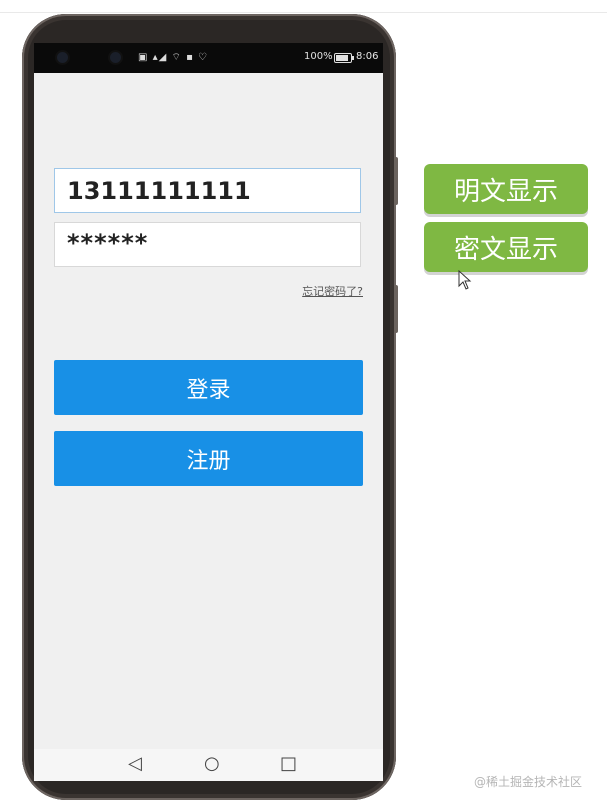 This screenshot has width=607, height=808. I want to click on power-button, so click(396, 309).